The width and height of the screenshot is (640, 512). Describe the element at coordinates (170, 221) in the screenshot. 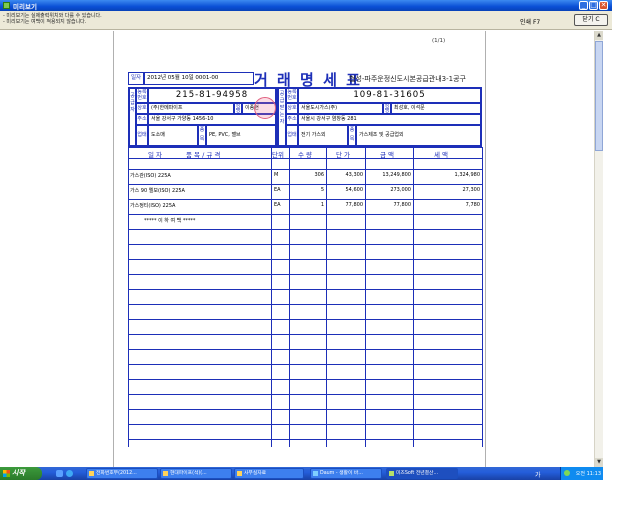

I see `end-of-list-marker: ***** 이 하 여 백 *****` at that location.